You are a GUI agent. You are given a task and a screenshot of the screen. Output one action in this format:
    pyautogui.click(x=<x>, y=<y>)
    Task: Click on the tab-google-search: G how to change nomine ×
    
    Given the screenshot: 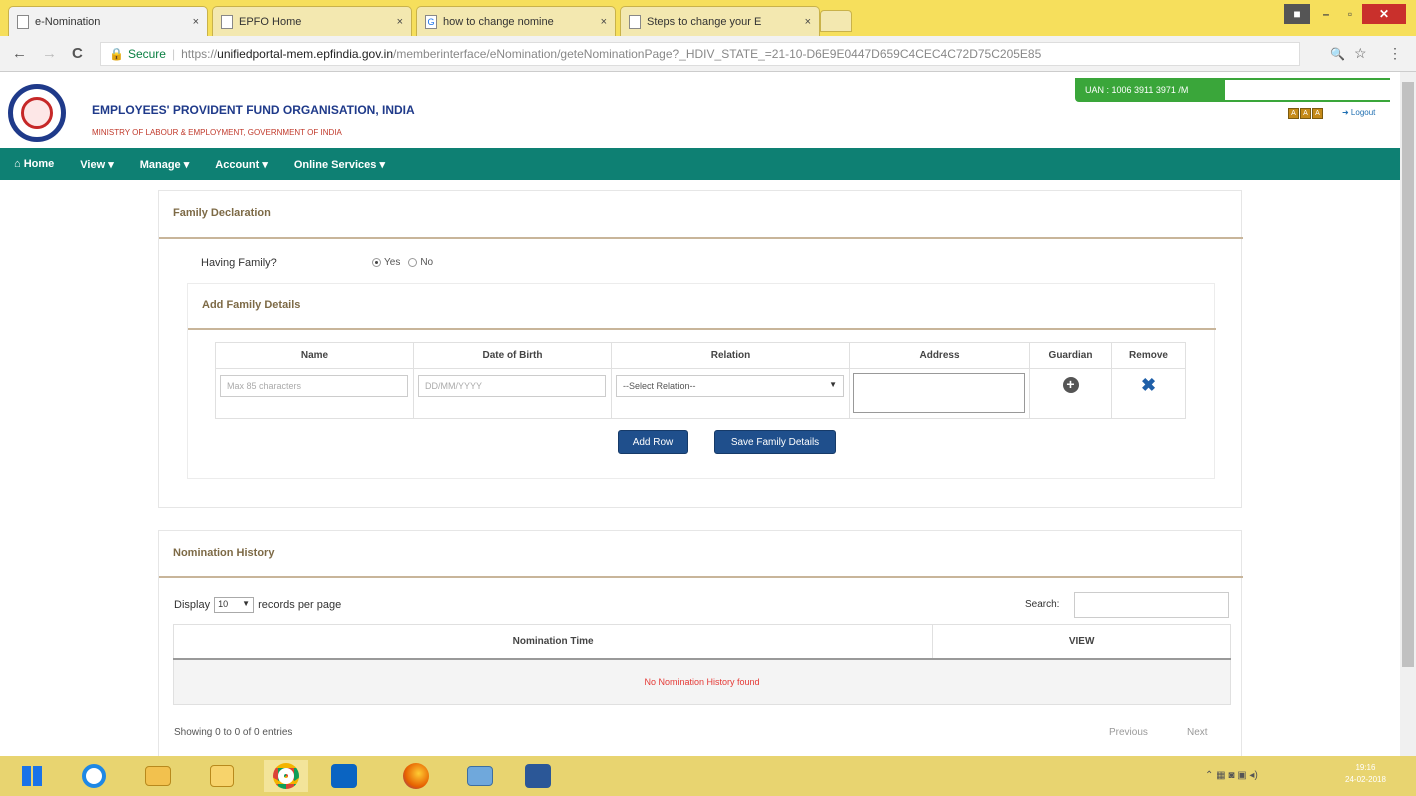 What is the action you would take?
    pyautogui.click(x=516, y=21)
    